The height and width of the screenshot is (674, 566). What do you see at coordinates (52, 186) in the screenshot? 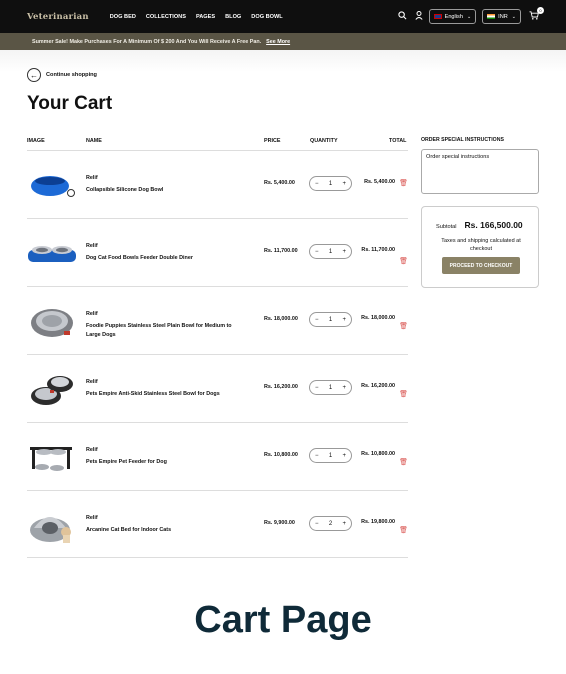
I see `product-image-collapsible-bowl` at bounding box center [52, 186].